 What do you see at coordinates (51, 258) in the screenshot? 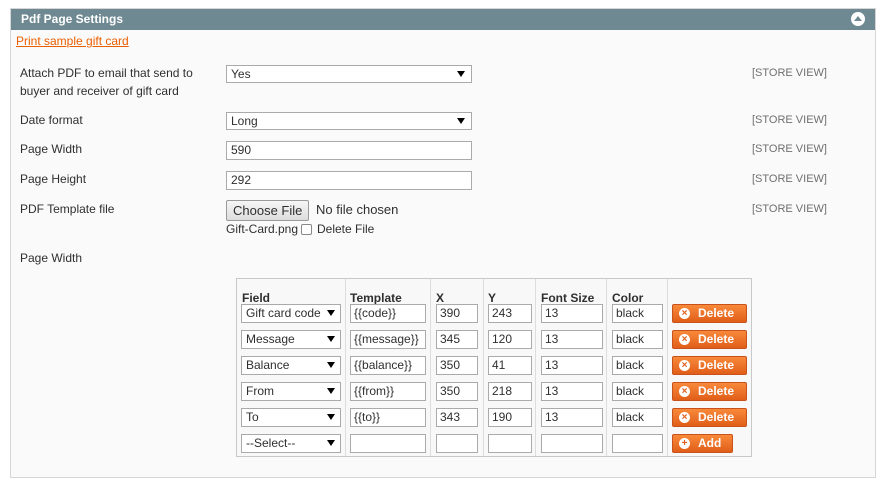
I see `page-width-section-label: Page Width` at bounding box center [51, 258].